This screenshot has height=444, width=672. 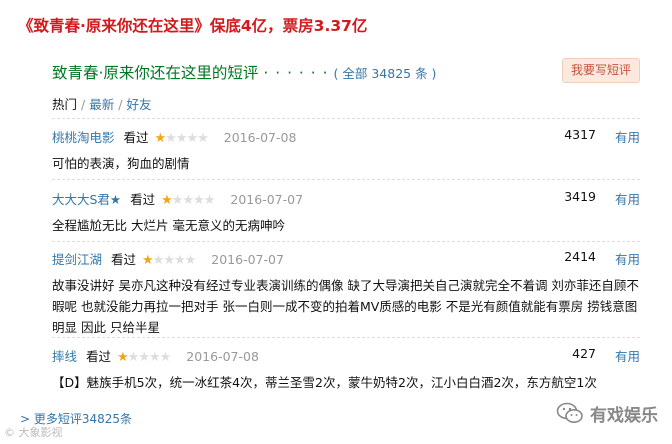 What do you see at coordinates (580, 256) in the screenshot?
I see `useful-count: 2414` at bounding box center [580, 256].